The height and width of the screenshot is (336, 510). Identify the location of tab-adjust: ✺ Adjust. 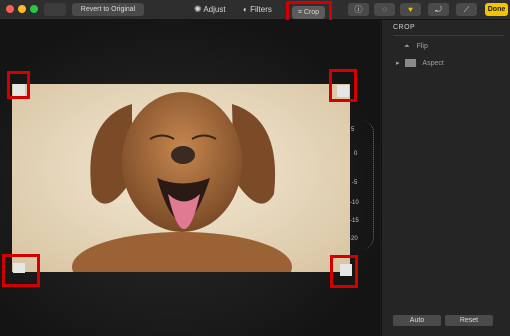
(215, 9).